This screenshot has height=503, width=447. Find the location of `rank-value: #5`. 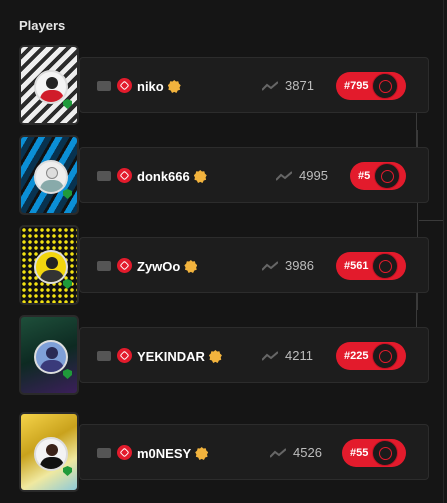

rank-value: #5 is located at coordinates (364, 176).